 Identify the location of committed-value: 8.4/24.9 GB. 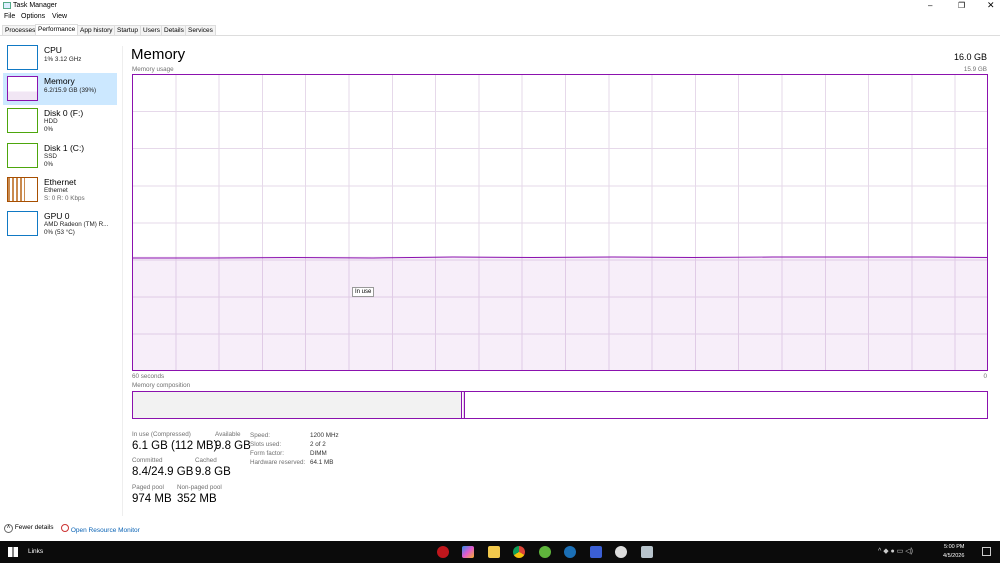
(163, 472).